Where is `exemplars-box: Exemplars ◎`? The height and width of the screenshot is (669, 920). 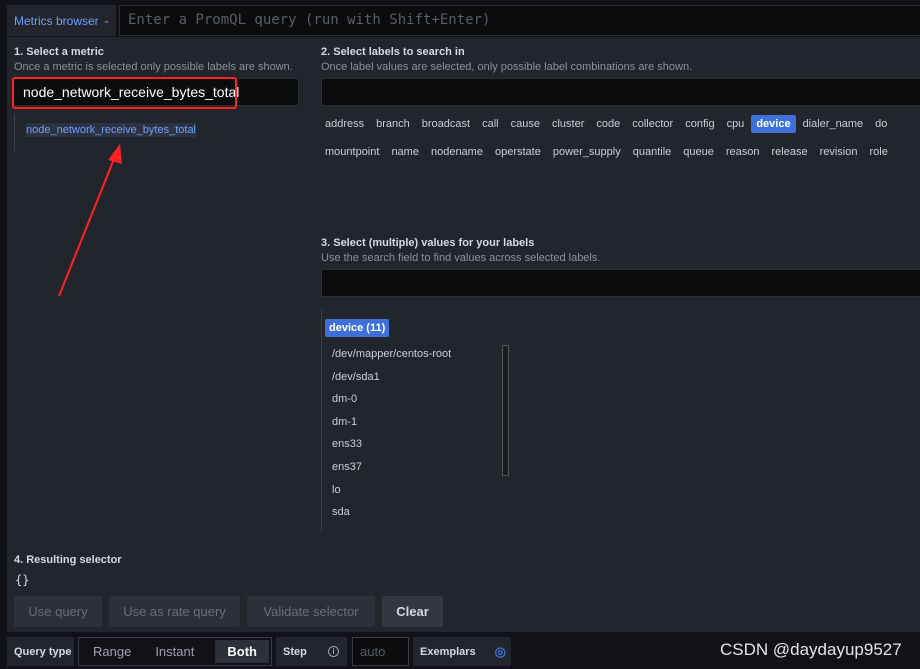
exemplars-box: Exemplars ◎ is located at coordinates (462, 651).